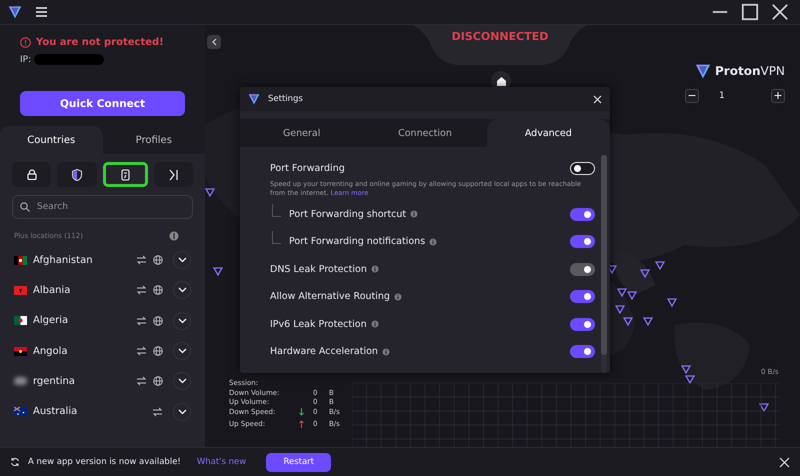  What do you see at coordinates (254, 99) in the screenshot?
I see `settings-logo-icon` at bounding box center [254, 99].